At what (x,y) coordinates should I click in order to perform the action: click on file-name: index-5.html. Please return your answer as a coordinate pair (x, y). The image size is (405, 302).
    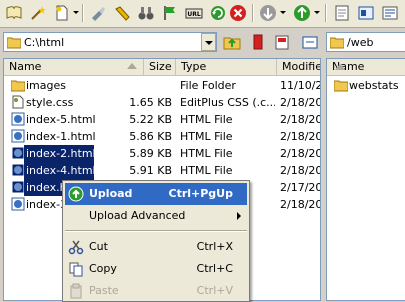
    Looking at the image, I should click on (61, 119).